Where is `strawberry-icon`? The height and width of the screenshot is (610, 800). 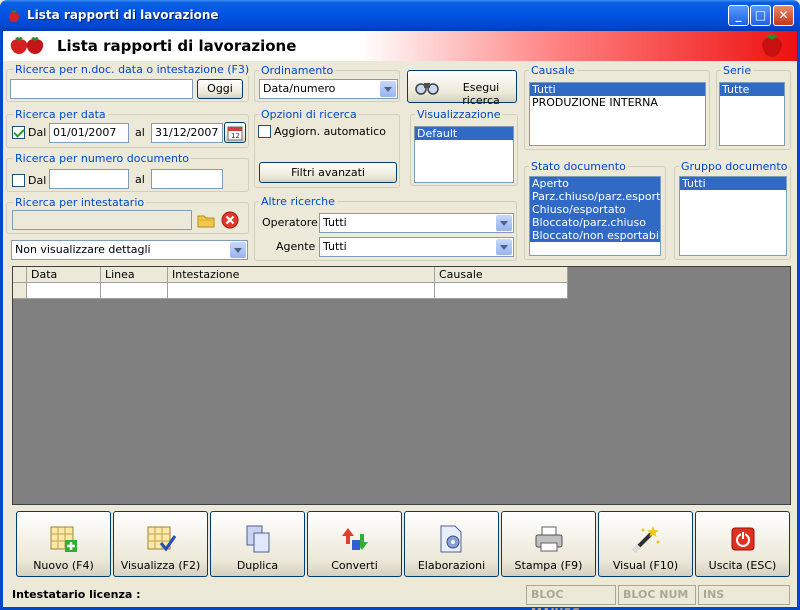
strawberry-icon is located at coordinates (14, 16).